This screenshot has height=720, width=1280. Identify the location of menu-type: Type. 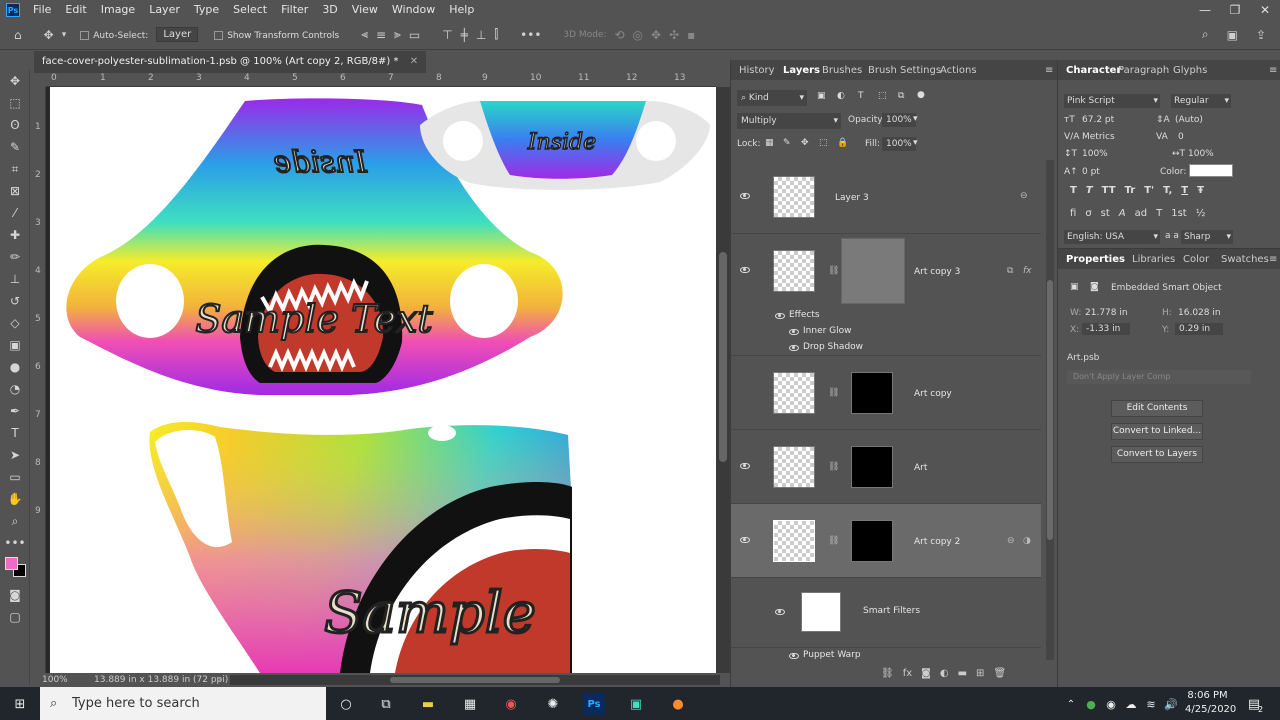
(206, 10).